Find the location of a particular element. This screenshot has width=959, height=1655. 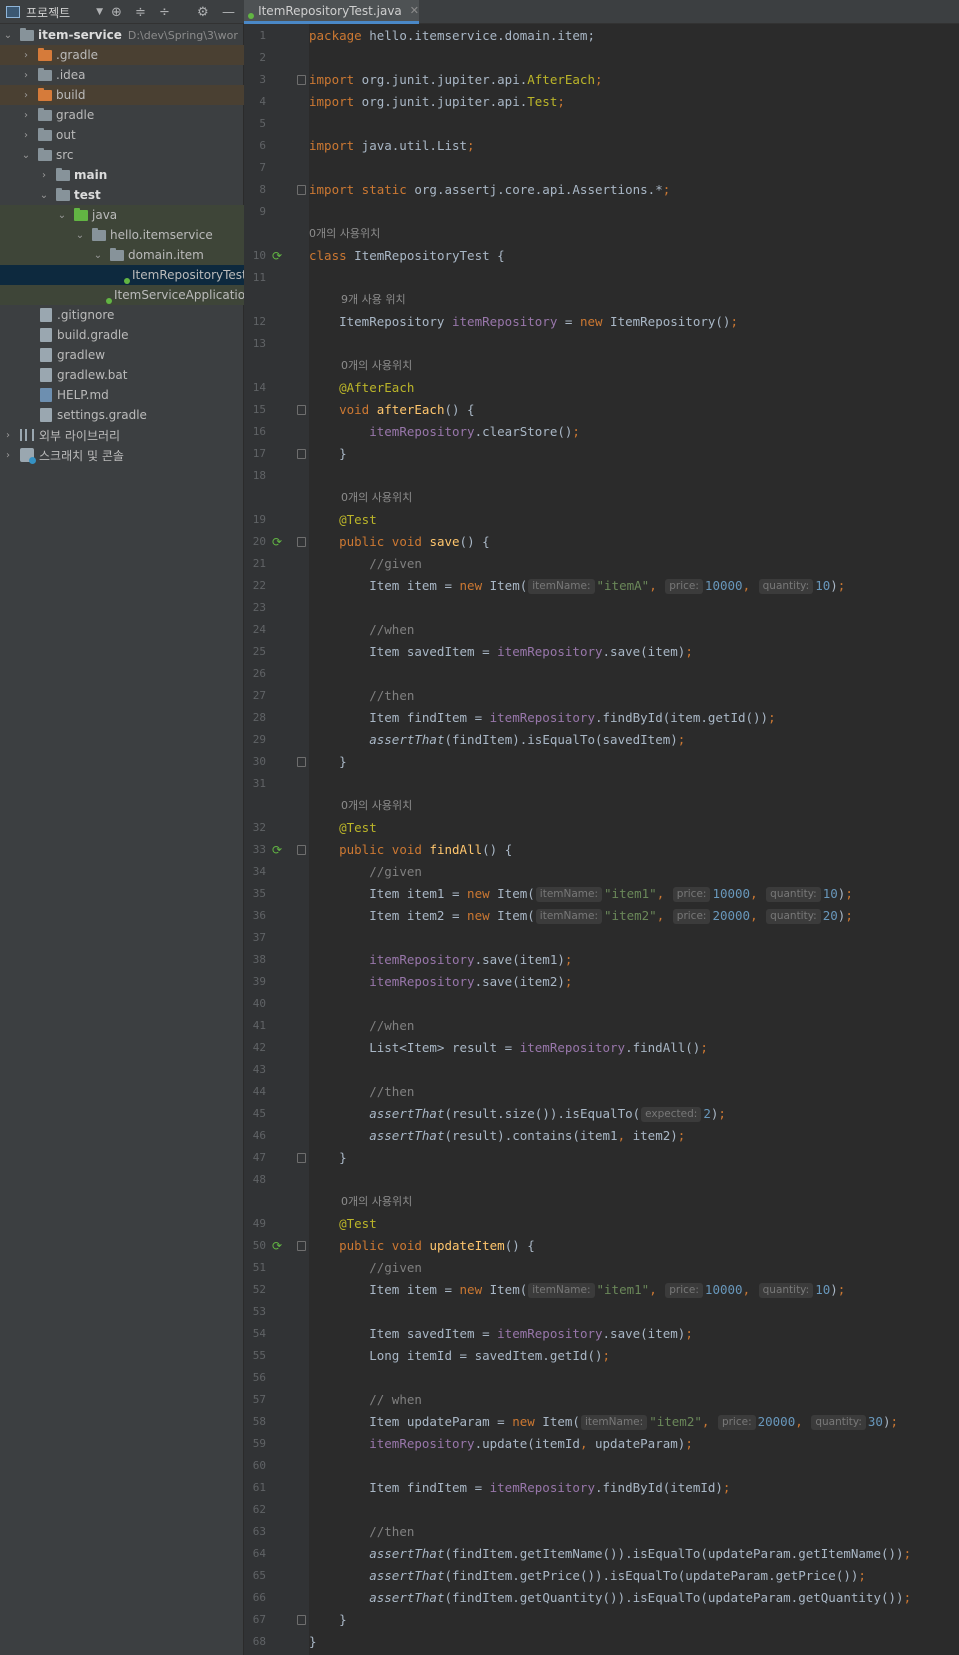

code-line: 26 is located at coordinates (479, 674).